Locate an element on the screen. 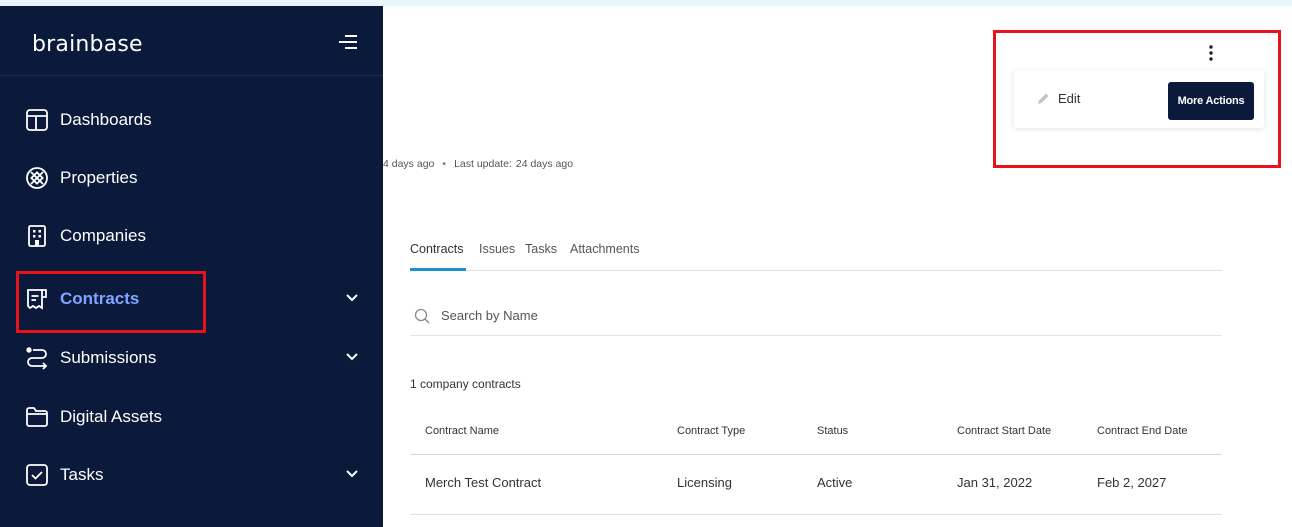 The height and width of the screenshot is (527, 1292). highlight-box-actions is located at coordinates (1137, 99).